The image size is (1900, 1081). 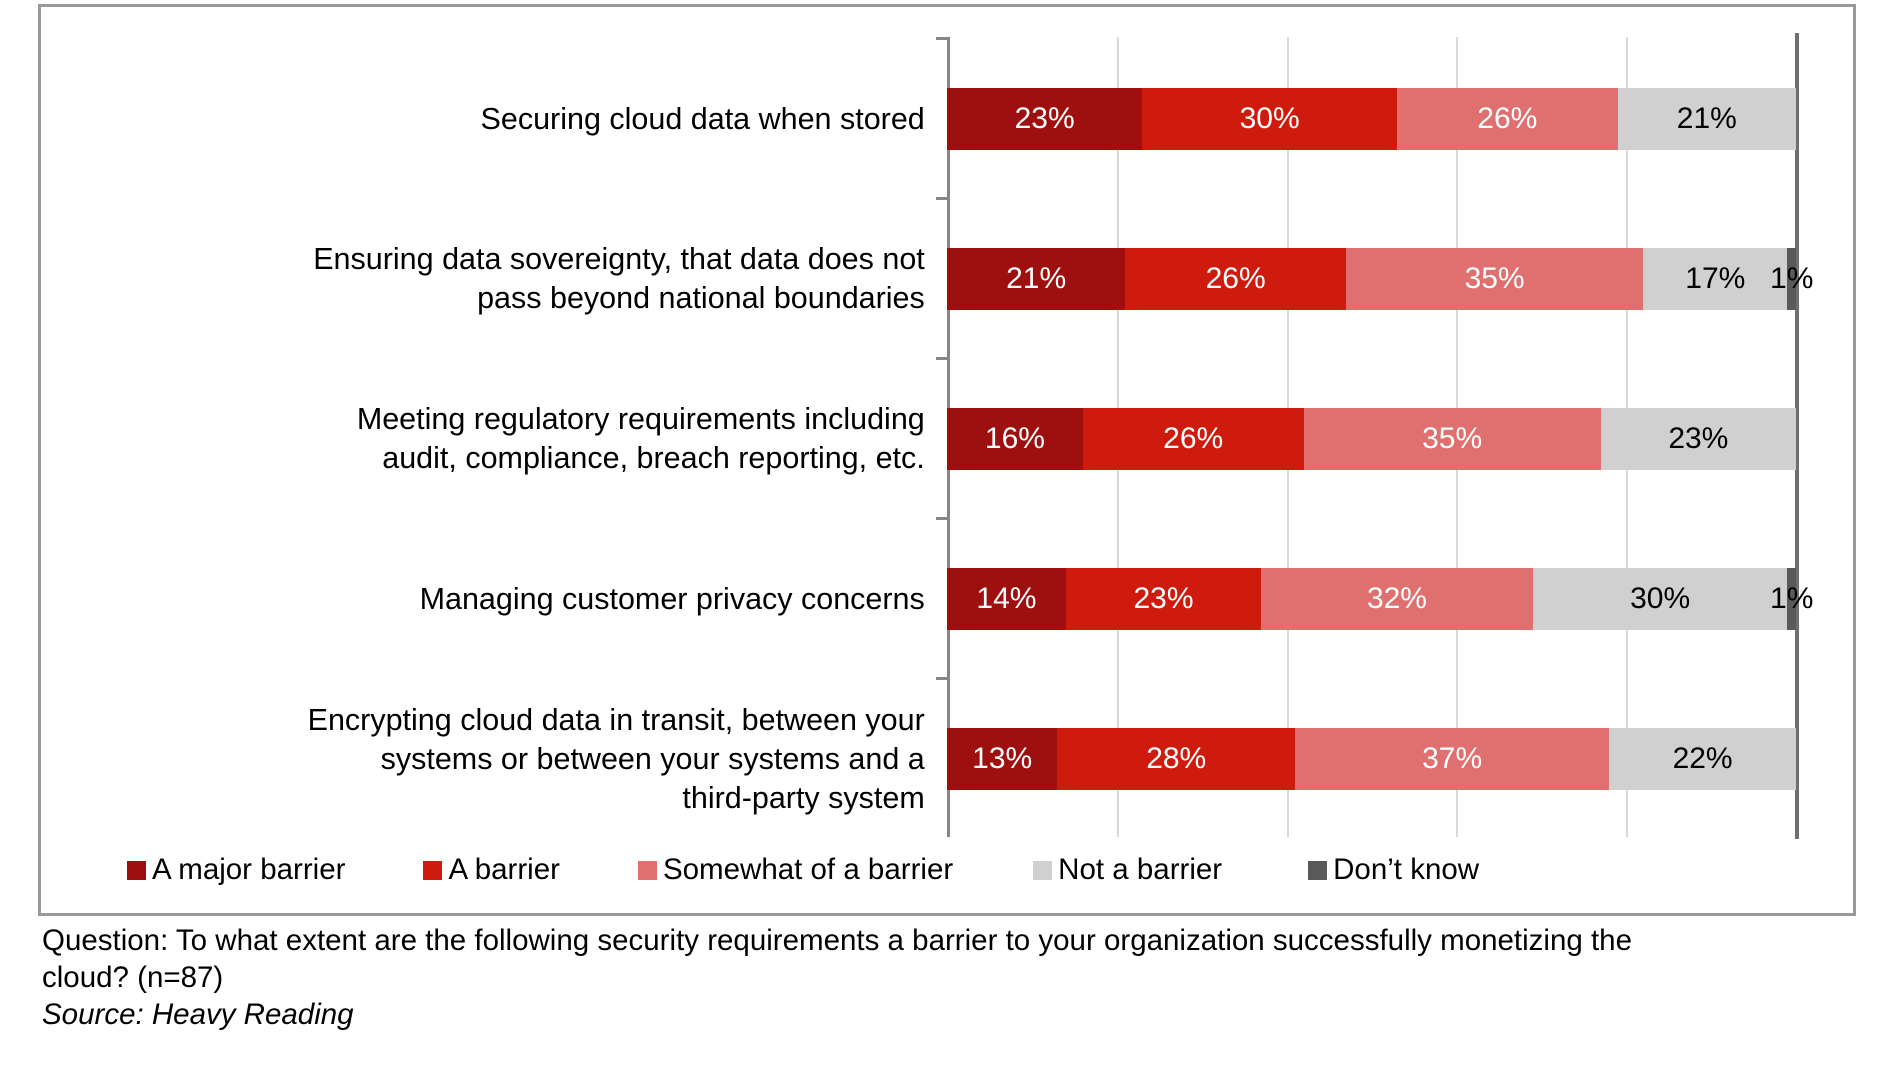 I want to click on bar-value-label: 28%, so click(x=1176, y=758).